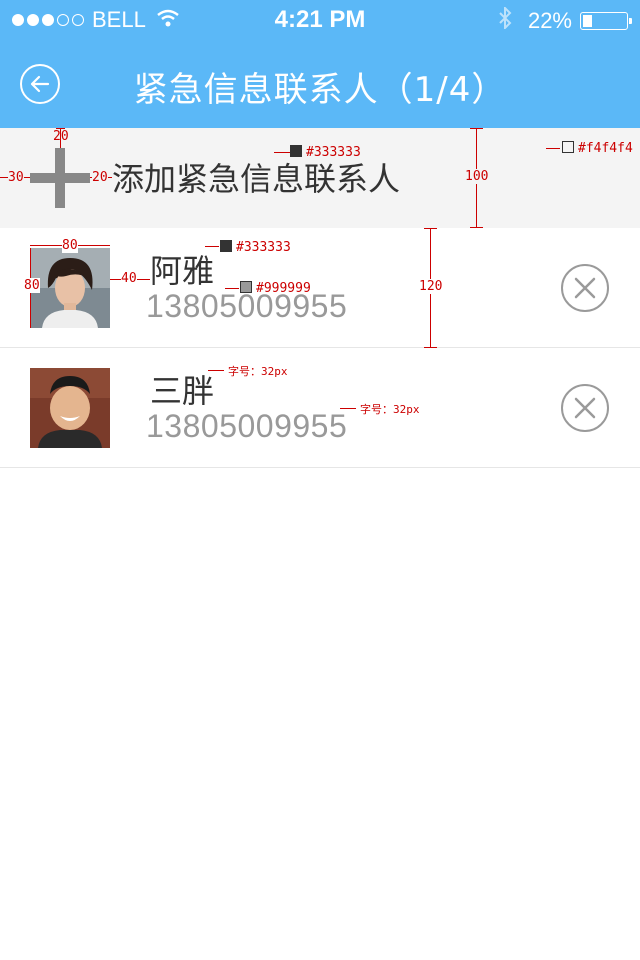 The height and width of the screenshot is (960, 640). Describe the element at coordinates (275, 288) in the screenshot. I see `annotation-phone-color: #999999` at that location.